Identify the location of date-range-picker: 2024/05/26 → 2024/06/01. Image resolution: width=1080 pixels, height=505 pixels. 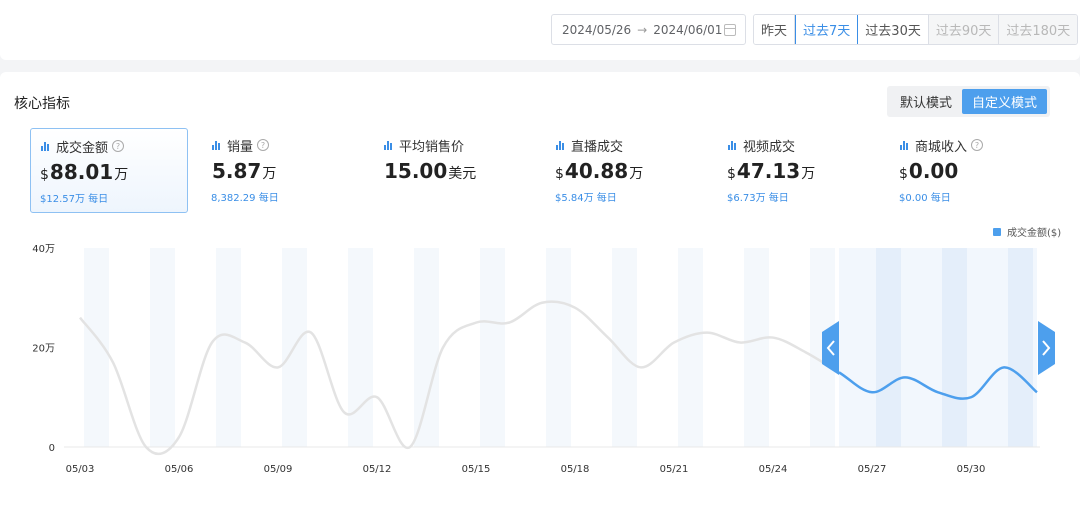
(648, 29).